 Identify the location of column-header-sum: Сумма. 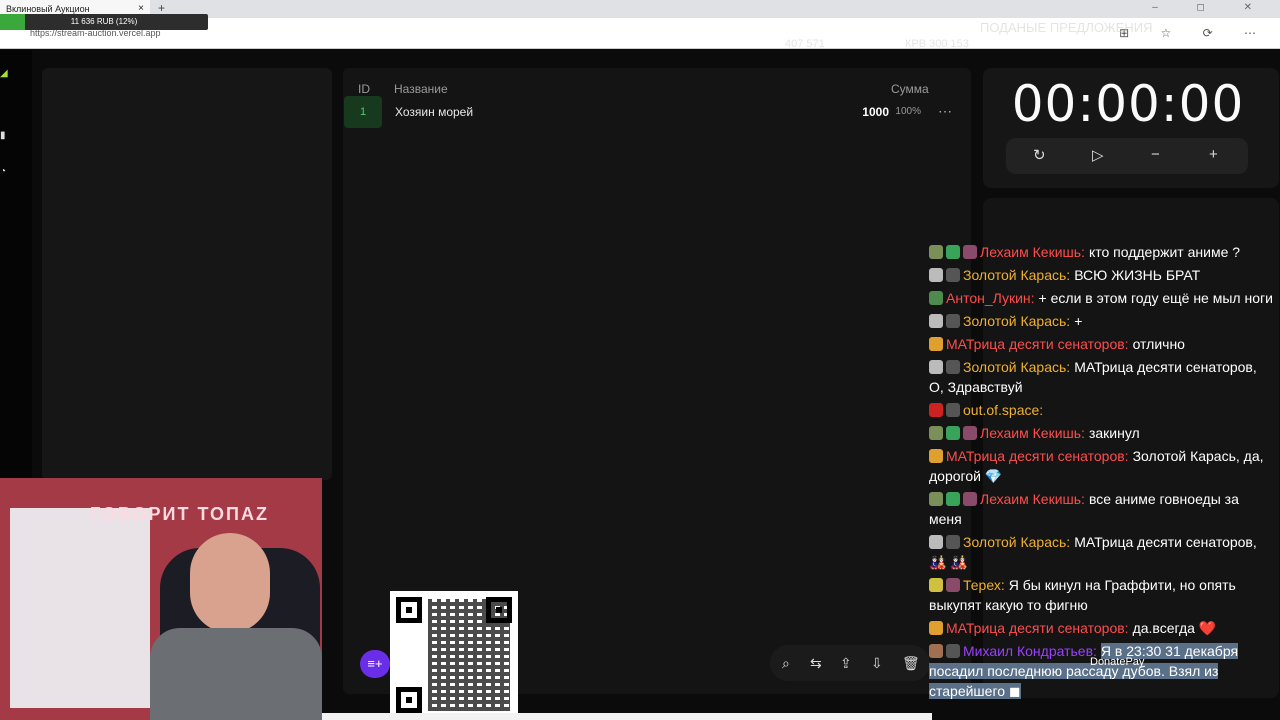
(910, 89).